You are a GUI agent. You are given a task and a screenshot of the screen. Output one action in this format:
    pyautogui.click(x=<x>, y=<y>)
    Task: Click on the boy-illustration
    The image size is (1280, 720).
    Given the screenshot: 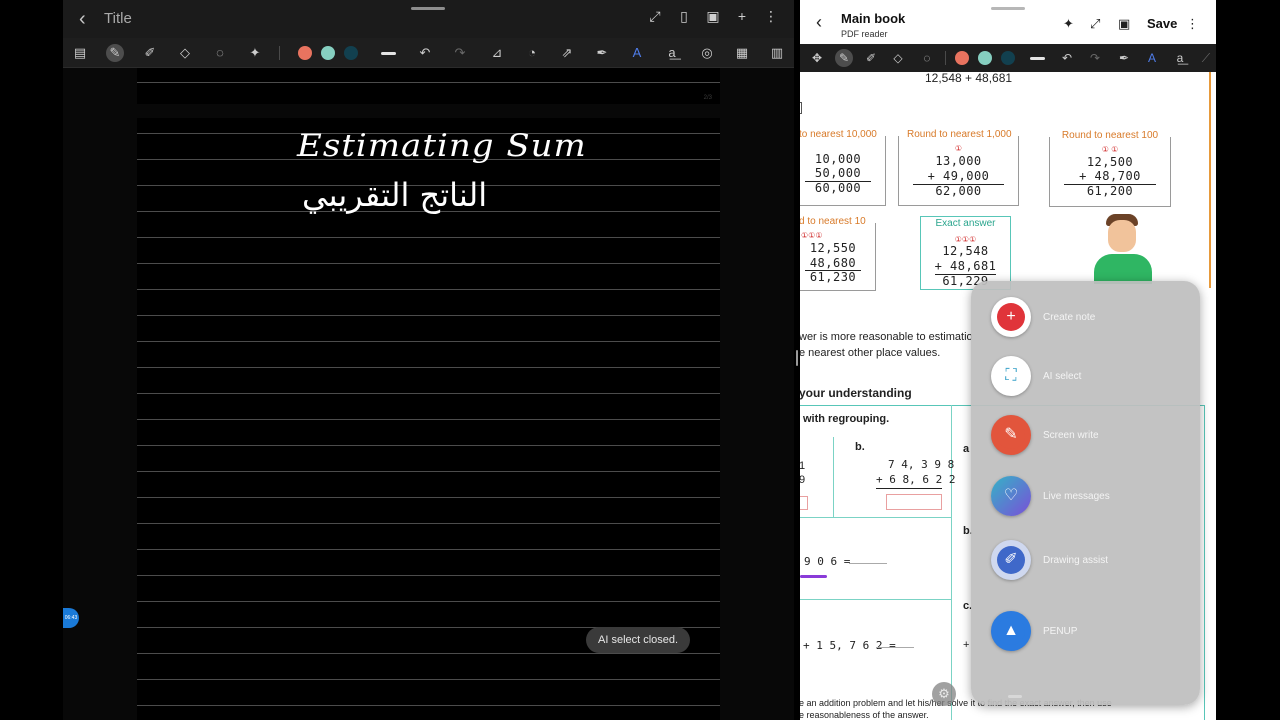 What is the action you would take?
    pyautogui.click(x=1123, y=249)
    